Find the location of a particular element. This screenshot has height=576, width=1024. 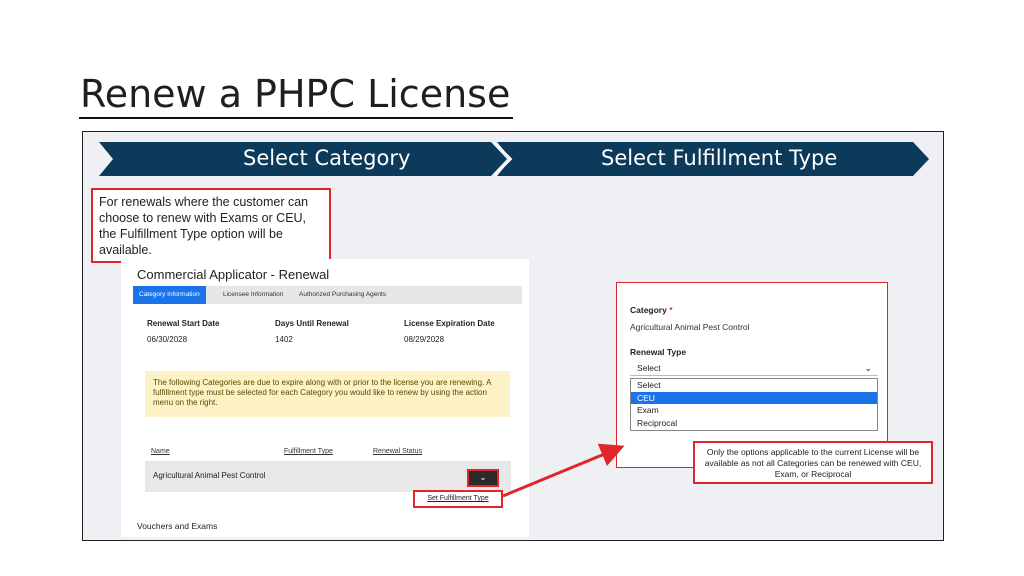

connector-arrow is located at coordinates (563, 470).